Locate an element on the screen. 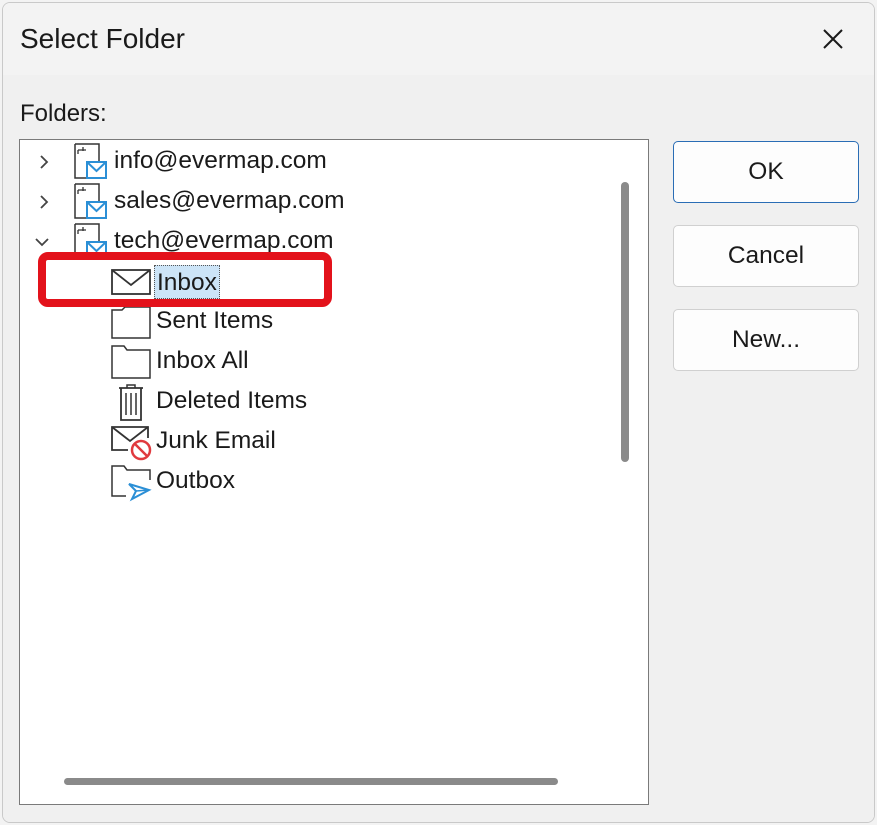  vertical-scrollbar is located at coordinates (625, 322).